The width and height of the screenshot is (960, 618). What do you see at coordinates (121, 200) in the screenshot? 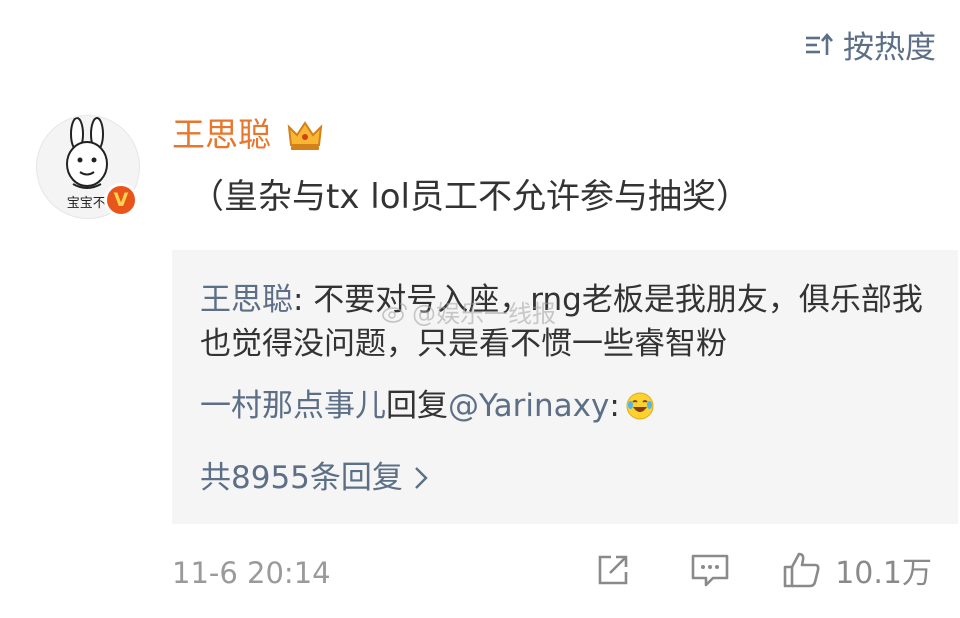
I see `verified-badge: V` at bounding box center [121, 200].